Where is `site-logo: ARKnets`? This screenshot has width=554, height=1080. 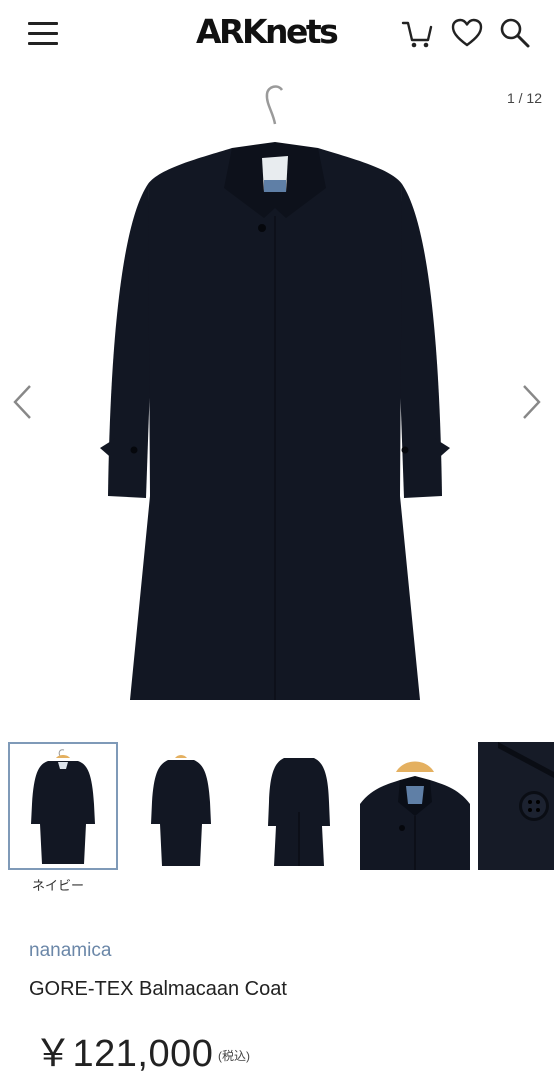
site-logo: ARKnets is located at coordinates (267, 31).